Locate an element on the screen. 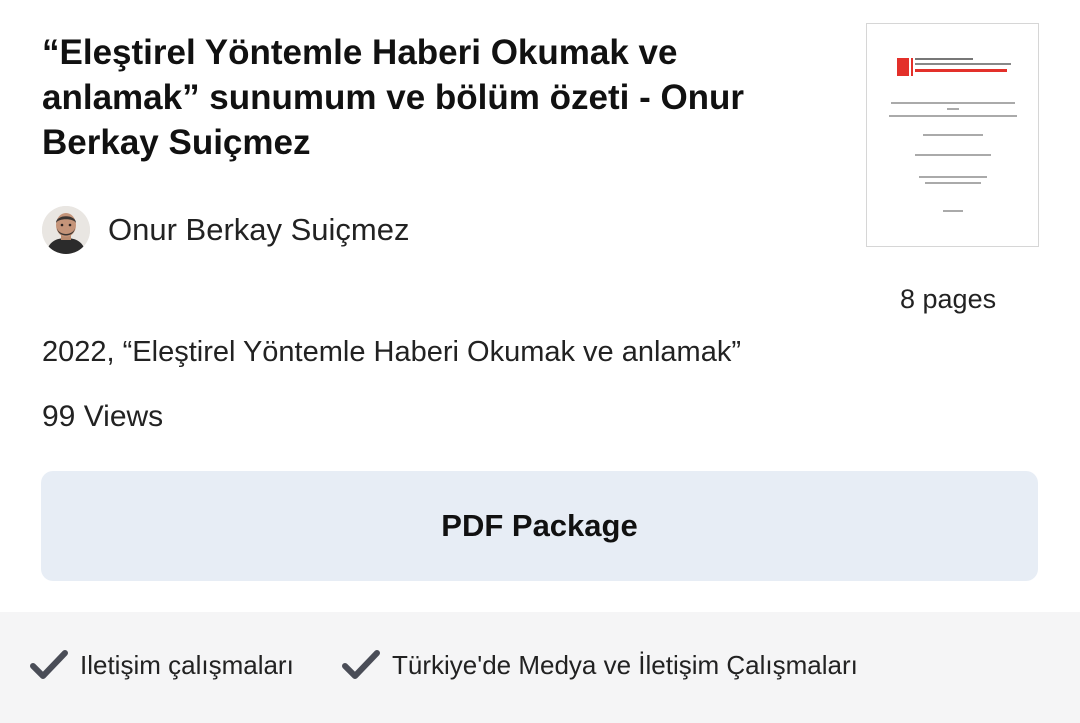 The image size is (1080, 723). document-thumbnail is located at coordinates (952, 135).